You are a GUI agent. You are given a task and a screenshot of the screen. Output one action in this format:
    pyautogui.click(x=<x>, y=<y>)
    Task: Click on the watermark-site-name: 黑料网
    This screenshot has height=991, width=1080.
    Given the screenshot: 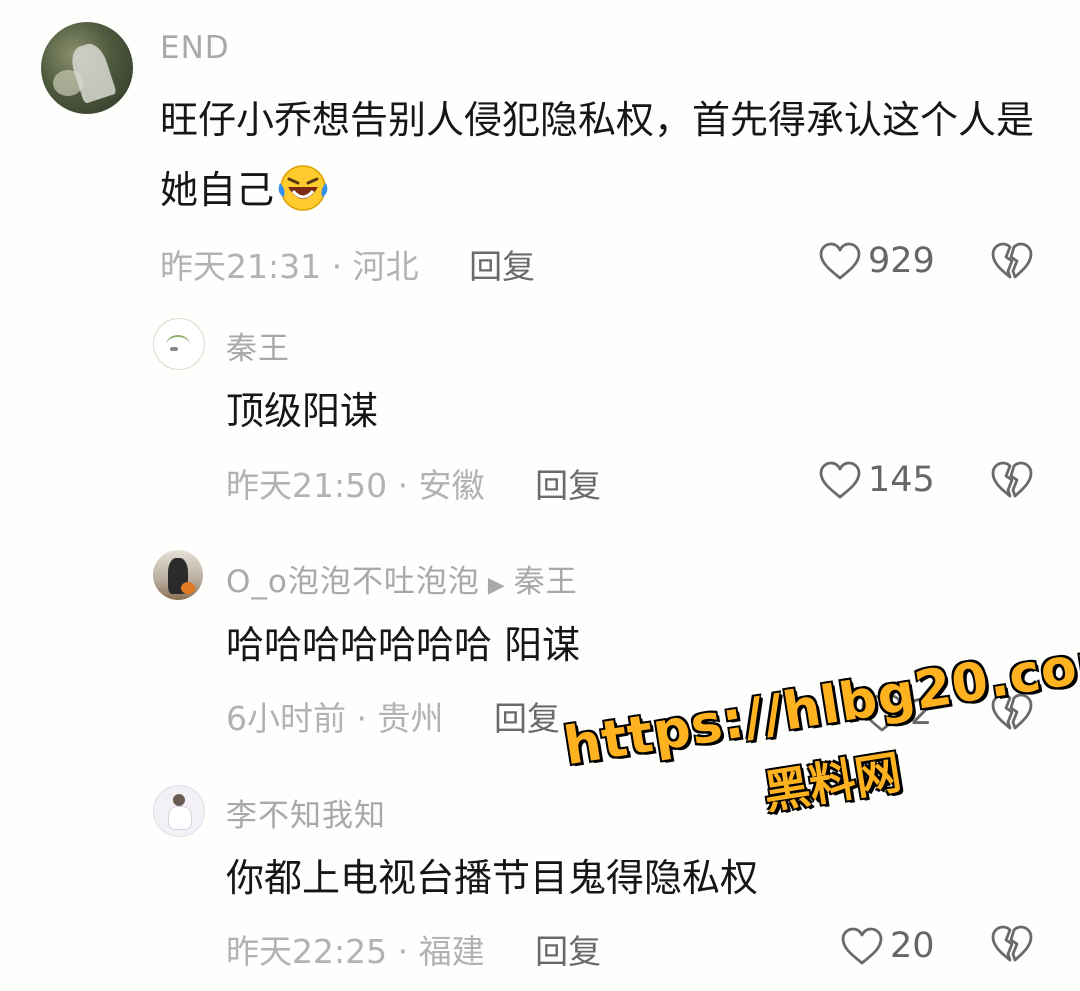 What is the action you would take?
    pyautogui.click(x=832, y=782)
    